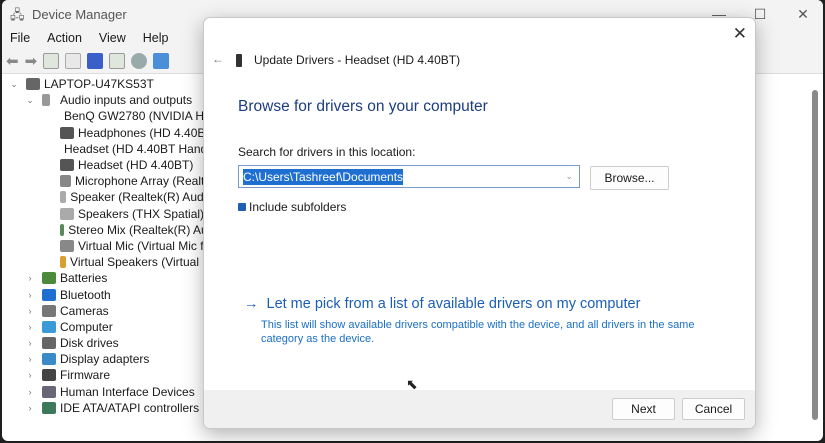  Describe the element at coordinates (143, 262) in the screenshot. I see `tree-label: Virtual Speakers (Virtual Sp` at that location.